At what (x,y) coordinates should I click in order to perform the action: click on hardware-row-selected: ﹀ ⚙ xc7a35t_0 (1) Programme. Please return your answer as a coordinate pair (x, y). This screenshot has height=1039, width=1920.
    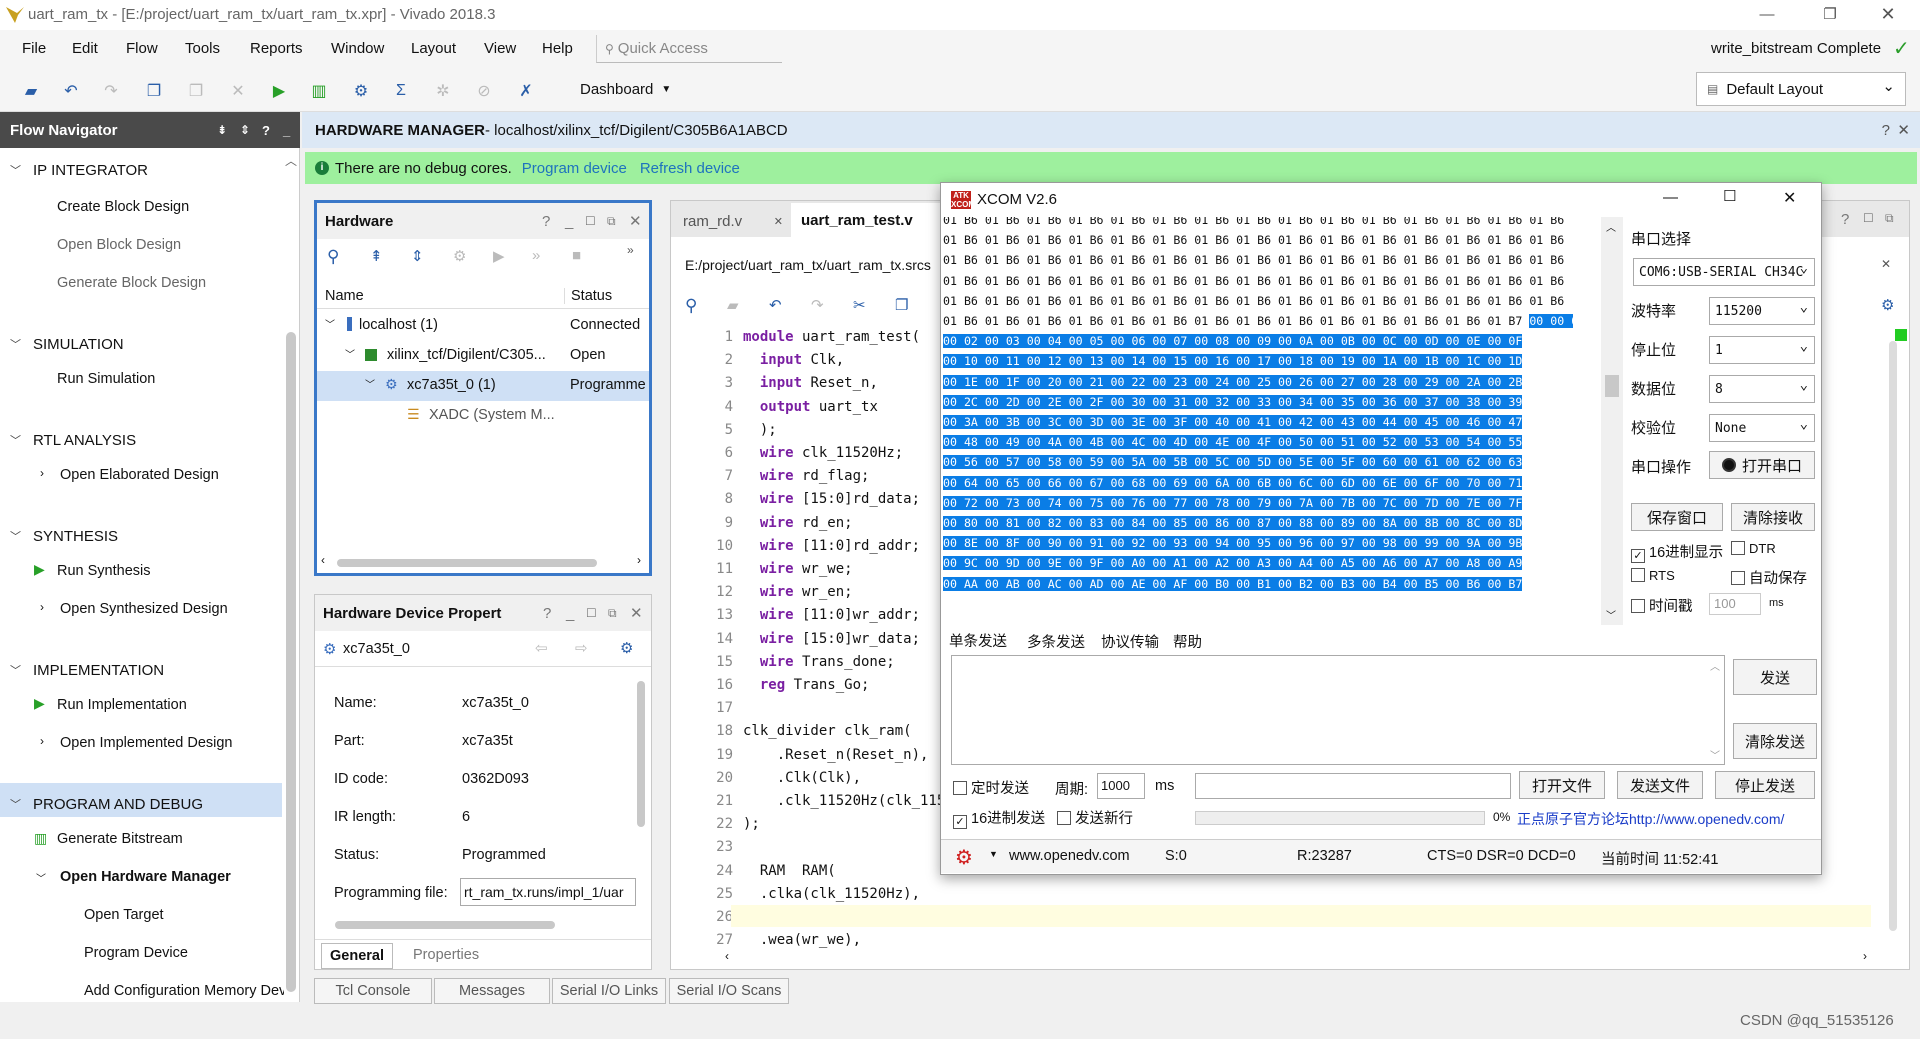
    Looking at the image, I should click on (483, 386).